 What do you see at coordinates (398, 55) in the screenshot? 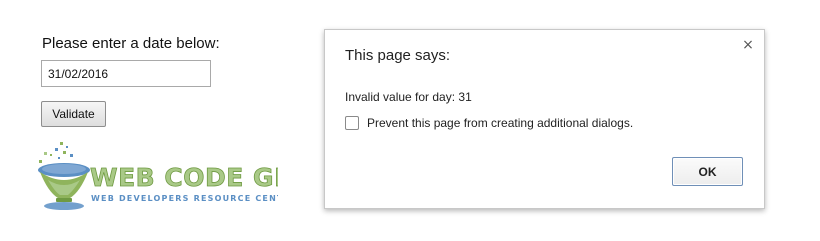
I see `dialog-title: This page says:` at bounding box center [398, 55].